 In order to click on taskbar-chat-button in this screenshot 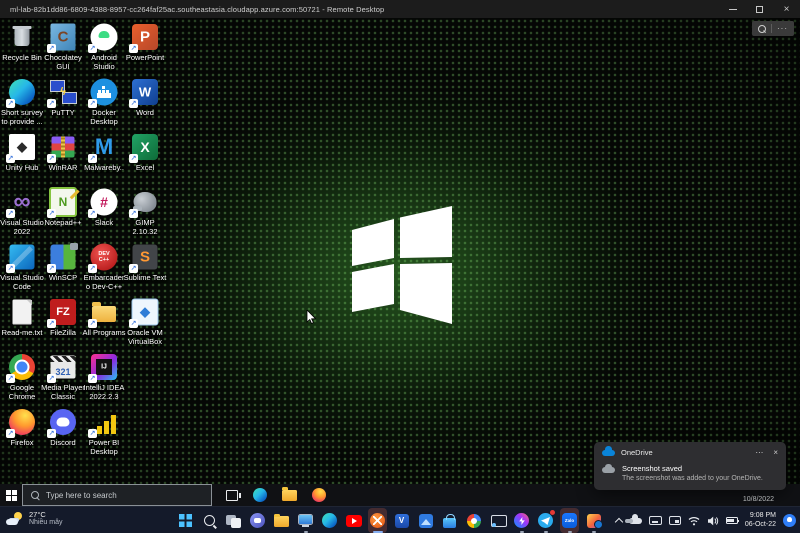, I will do `click(257, 520)`.